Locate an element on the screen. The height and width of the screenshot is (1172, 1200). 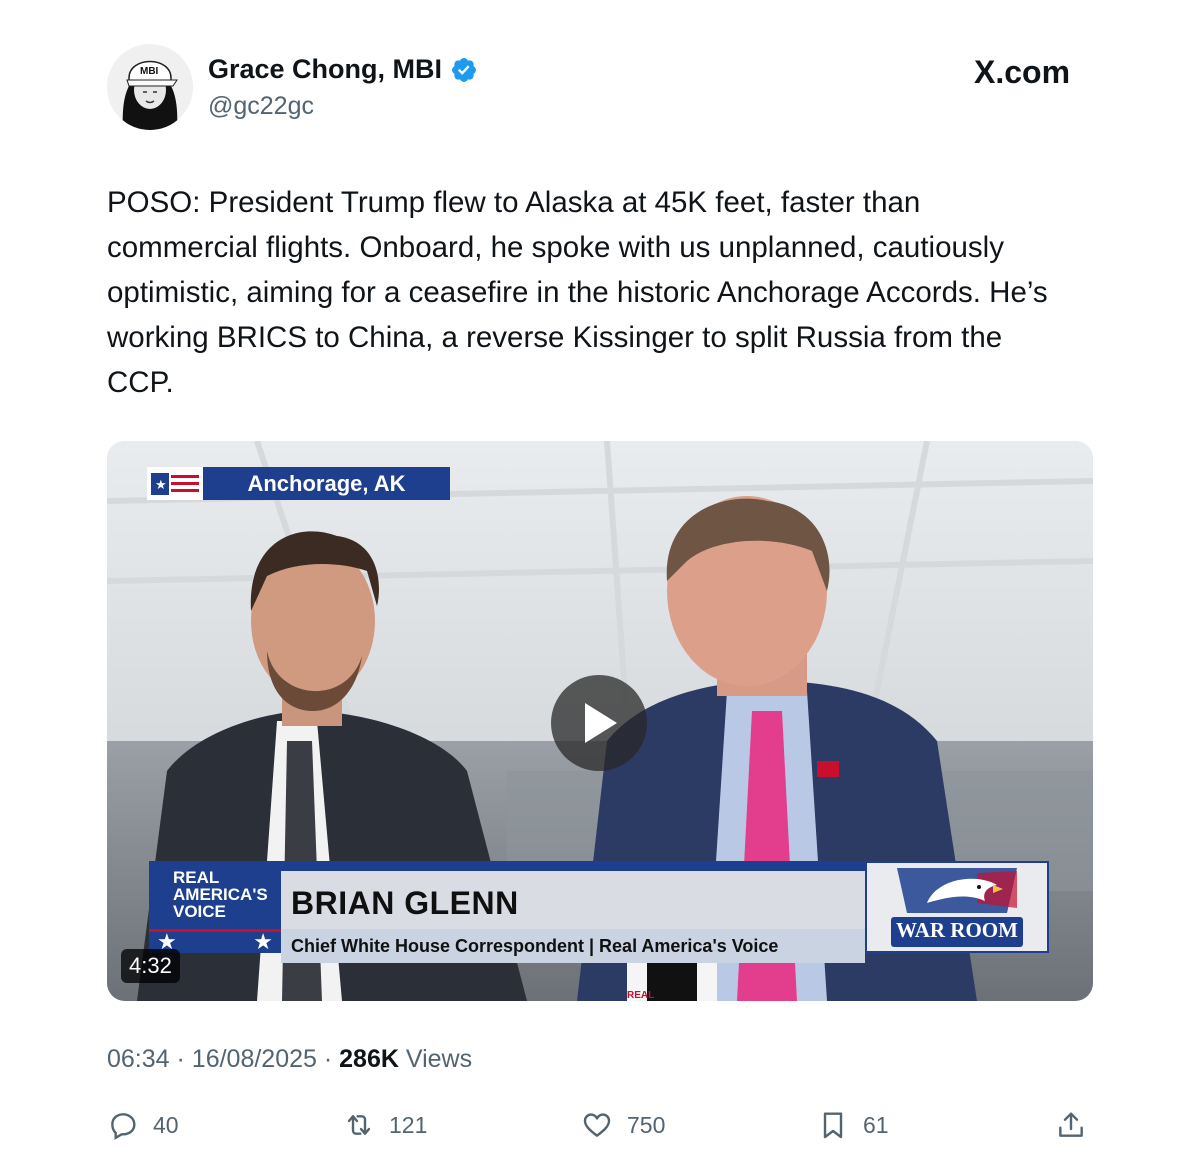
eagle-icon is located at coordinates (957, 890).